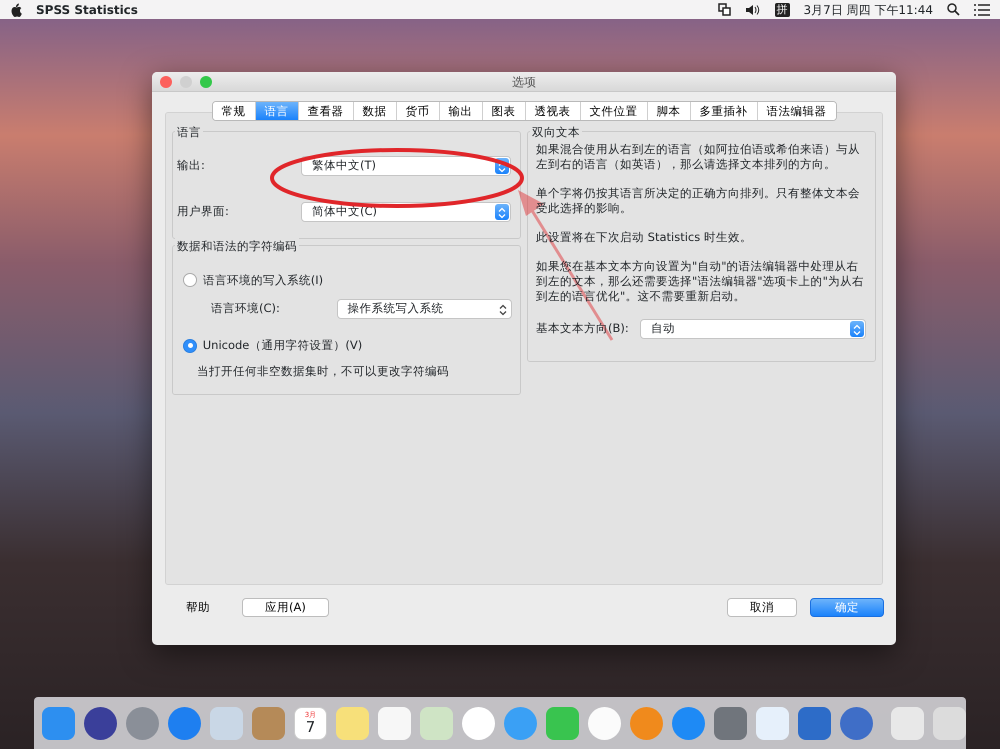 This screenshot has height=749, width=1000. Describe the element at coordinates (524, 82) in the screenshot. I see `window-title: 选项` at that location.